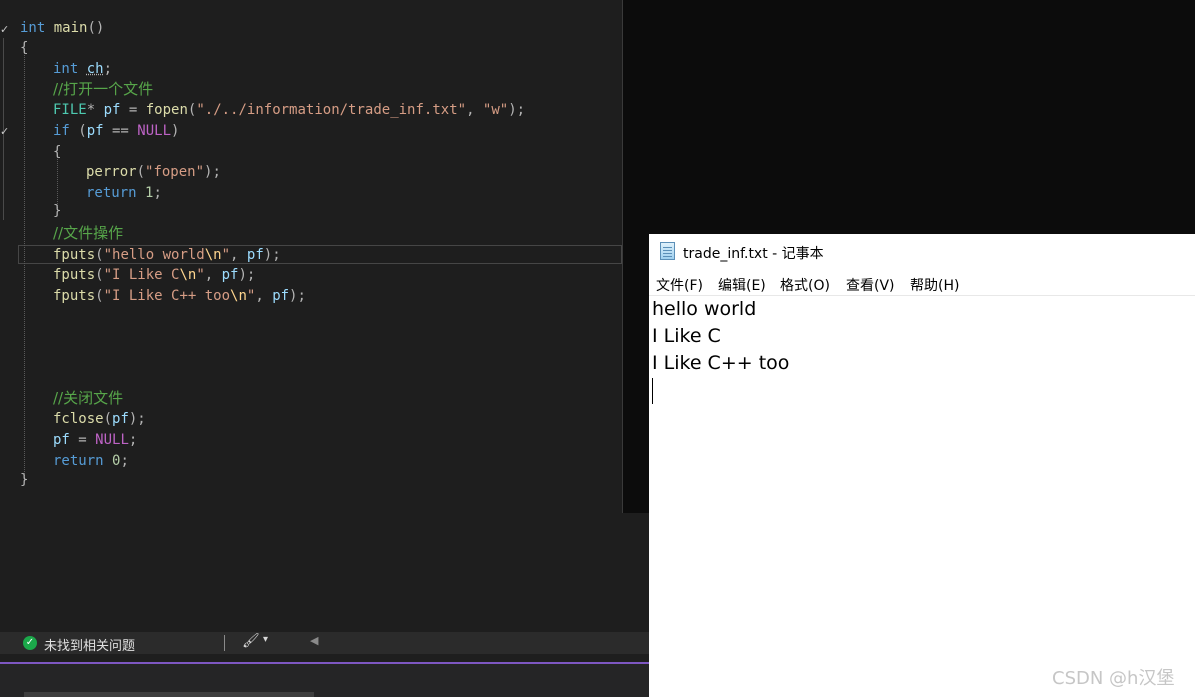  I want to click on cleanup-brush-icon: 🖌, so click(251, 641).